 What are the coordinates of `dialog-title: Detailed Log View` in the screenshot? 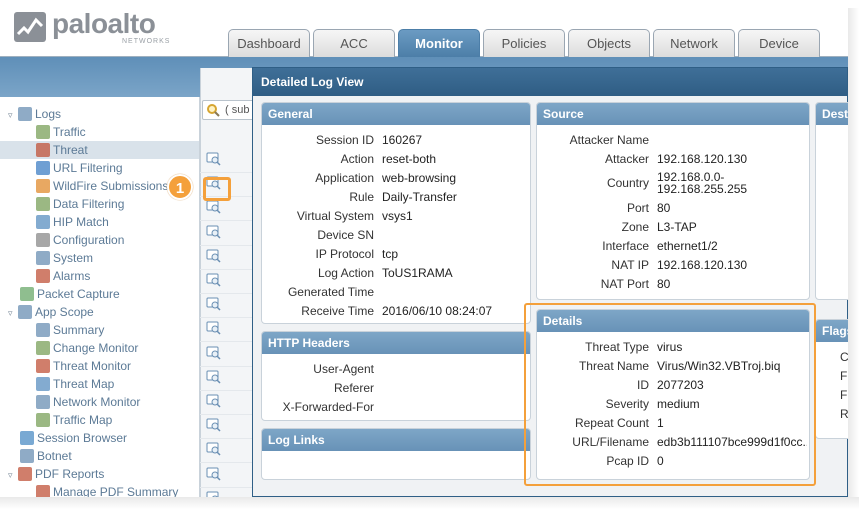 It's located at (550, 82).